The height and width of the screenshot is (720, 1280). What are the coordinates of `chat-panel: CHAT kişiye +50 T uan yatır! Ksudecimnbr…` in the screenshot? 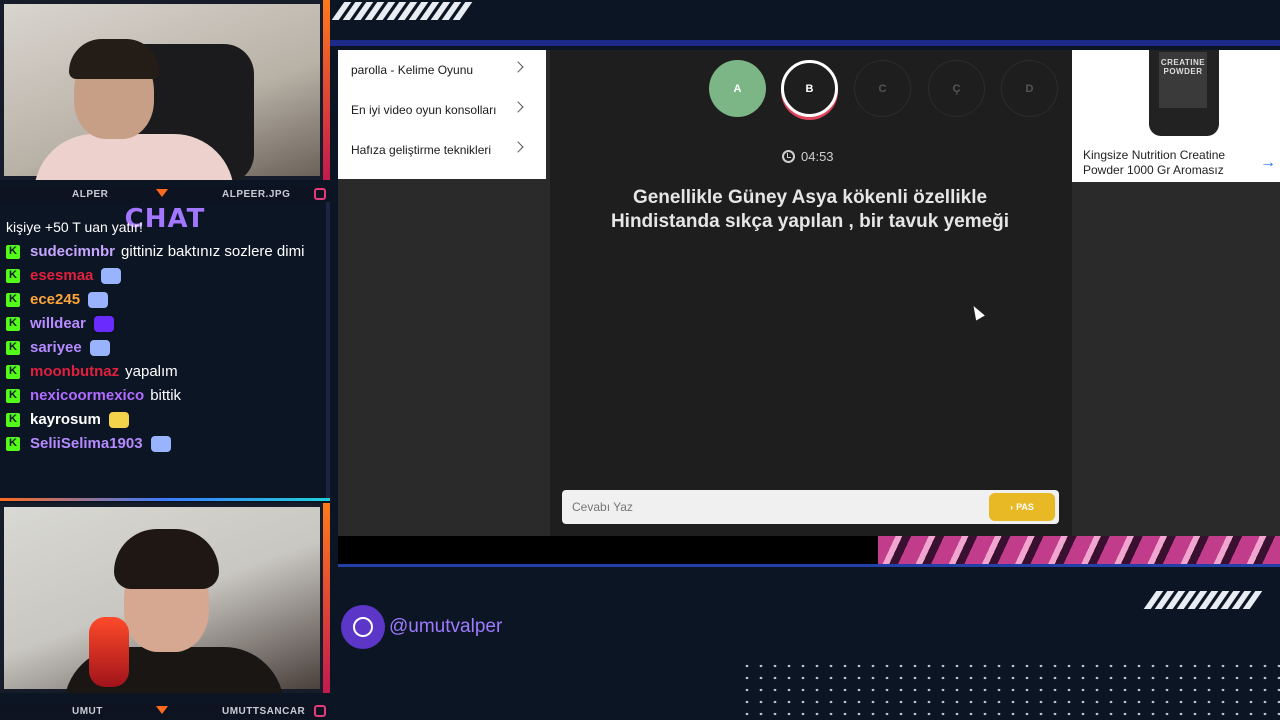 It's located at (165, 350).